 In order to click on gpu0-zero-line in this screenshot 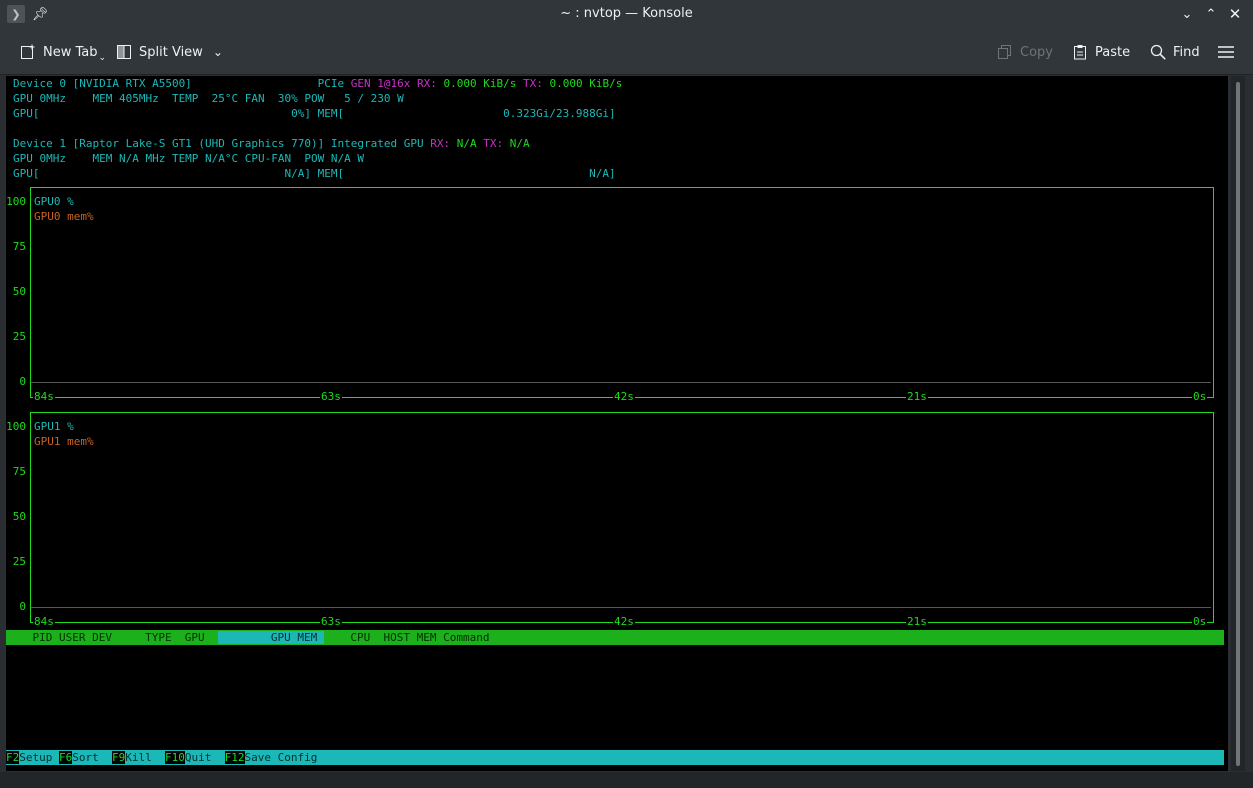, I will do `click(621, 382)`.